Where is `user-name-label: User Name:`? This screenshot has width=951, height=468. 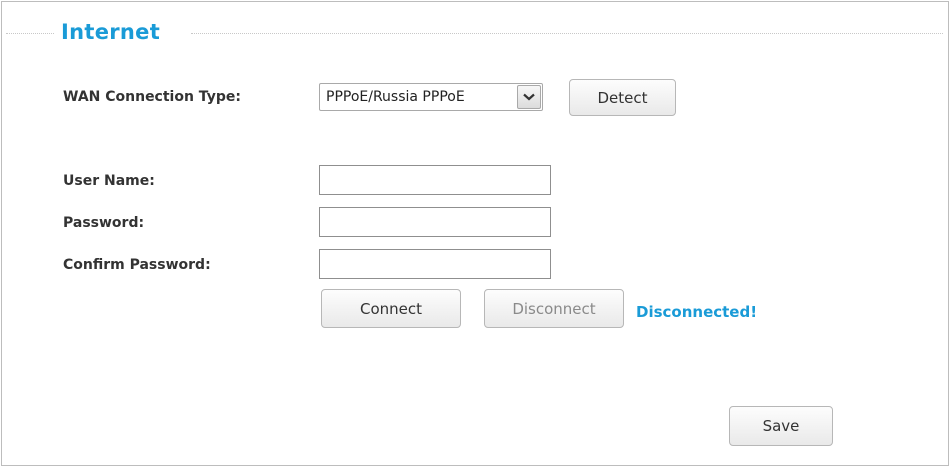
user-name-label: User Name: is located at coordinates (109, 181).